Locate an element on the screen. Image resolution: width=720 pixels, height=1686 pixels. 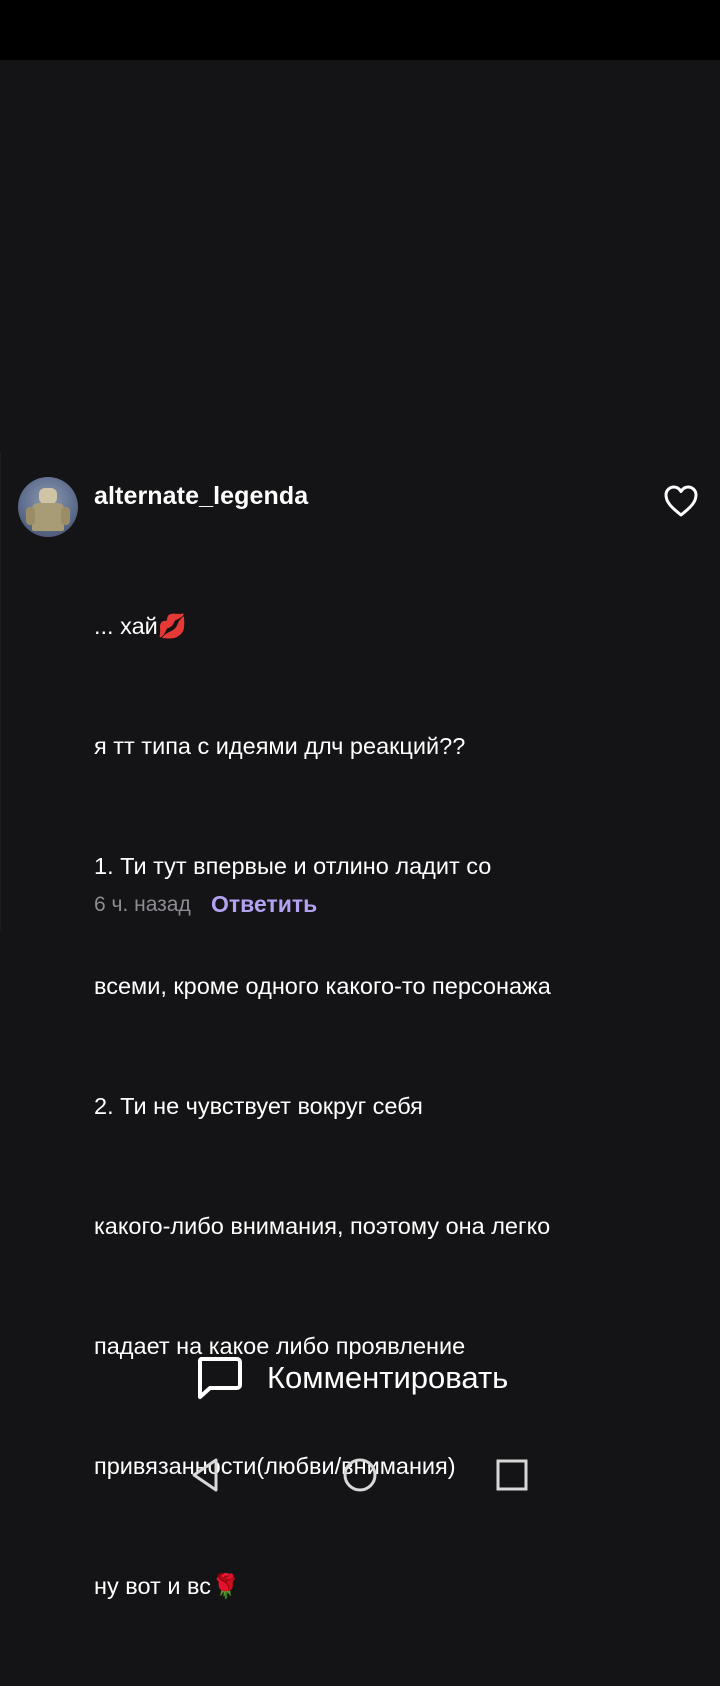
comment-bar: Комментировать is located at coordinates (360, 1378).